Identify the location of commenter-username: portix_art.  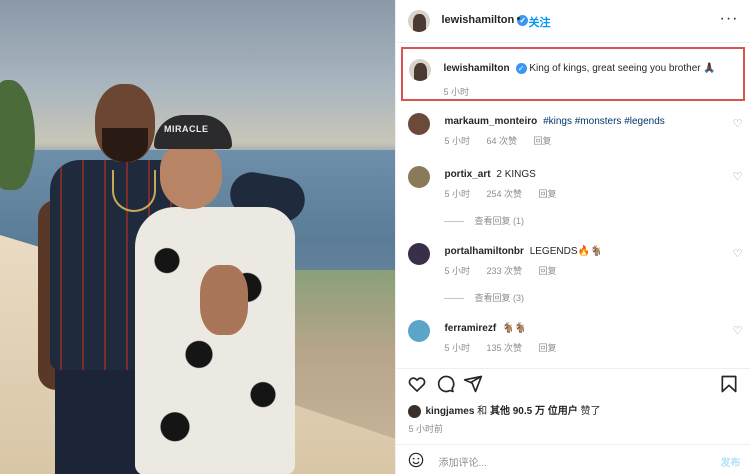
(467, 174).